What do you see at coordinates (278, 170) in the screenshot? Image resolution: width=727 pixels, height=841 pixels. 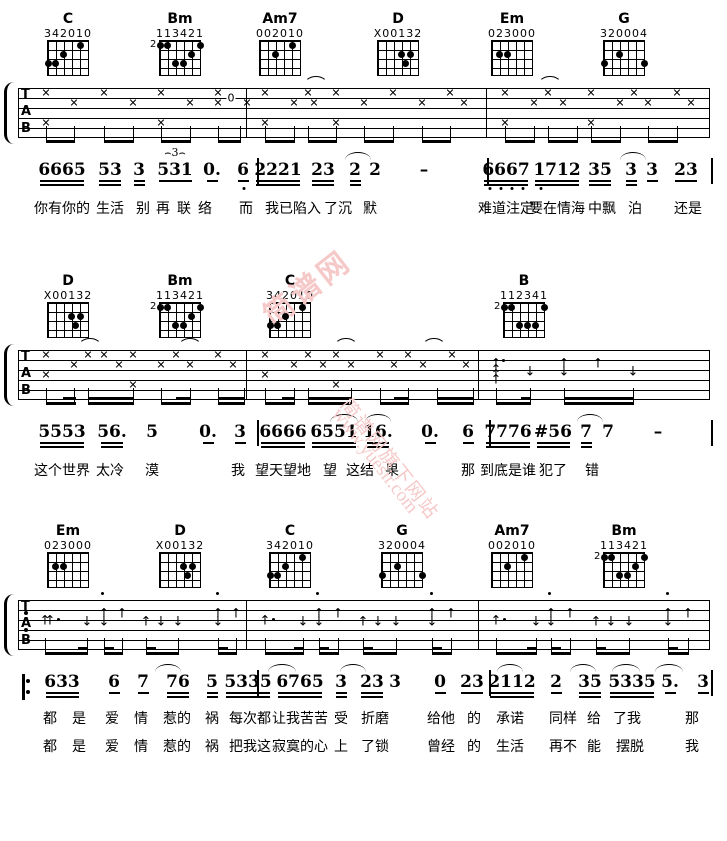 I see `jianpu-note: 2221` at bounding box center [278, 170].